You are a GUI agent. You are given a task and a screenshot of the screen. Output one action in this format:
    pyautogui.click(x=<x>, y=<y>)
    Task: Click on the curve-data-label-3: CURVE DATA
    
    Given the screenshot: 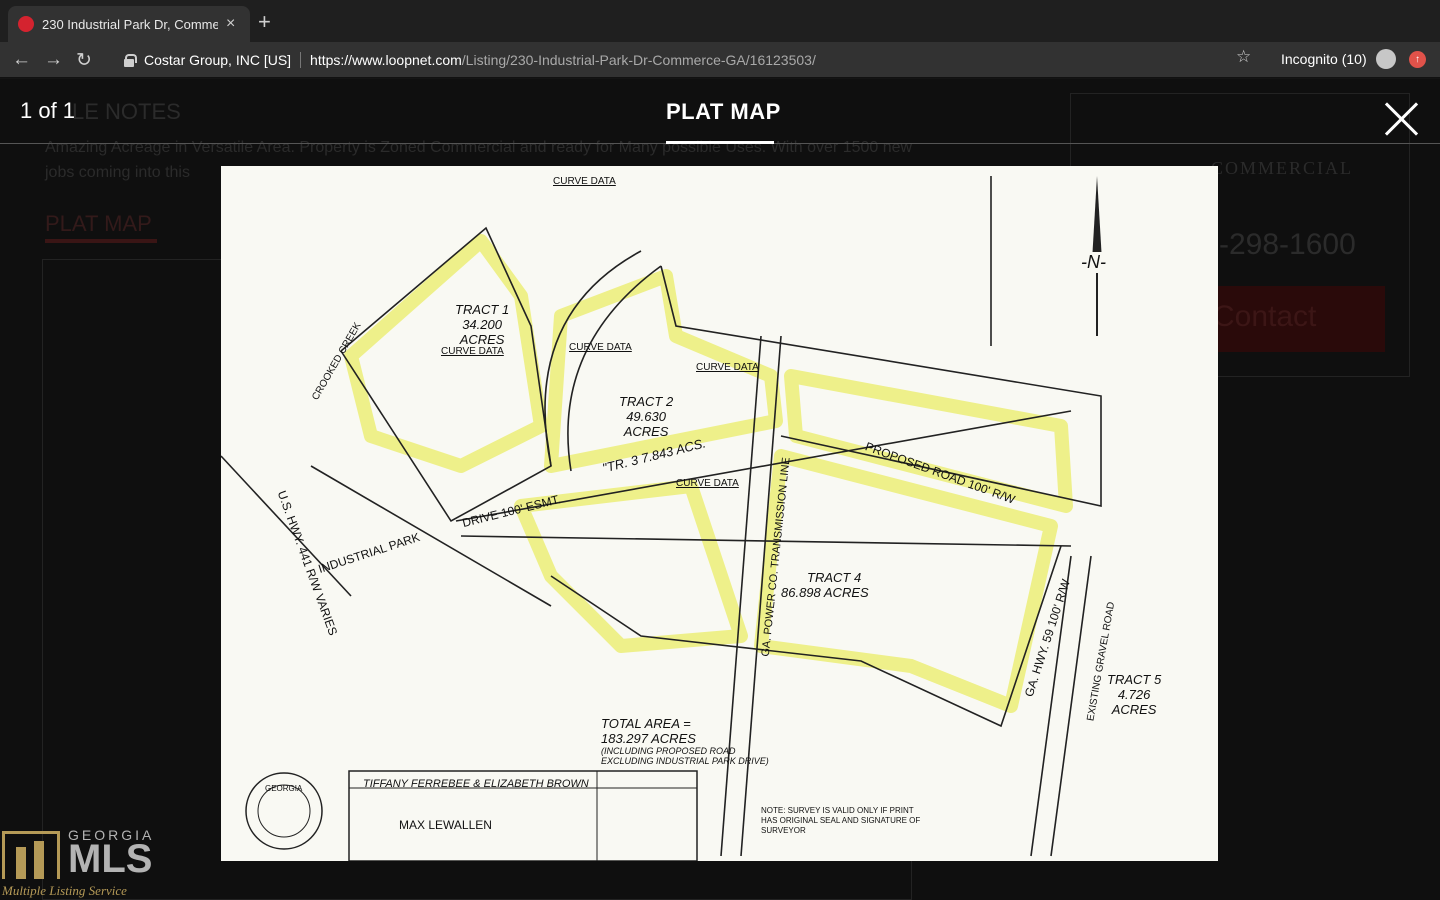 What is the action you would take?
    pyautogui.click(x=600, y=347)
    